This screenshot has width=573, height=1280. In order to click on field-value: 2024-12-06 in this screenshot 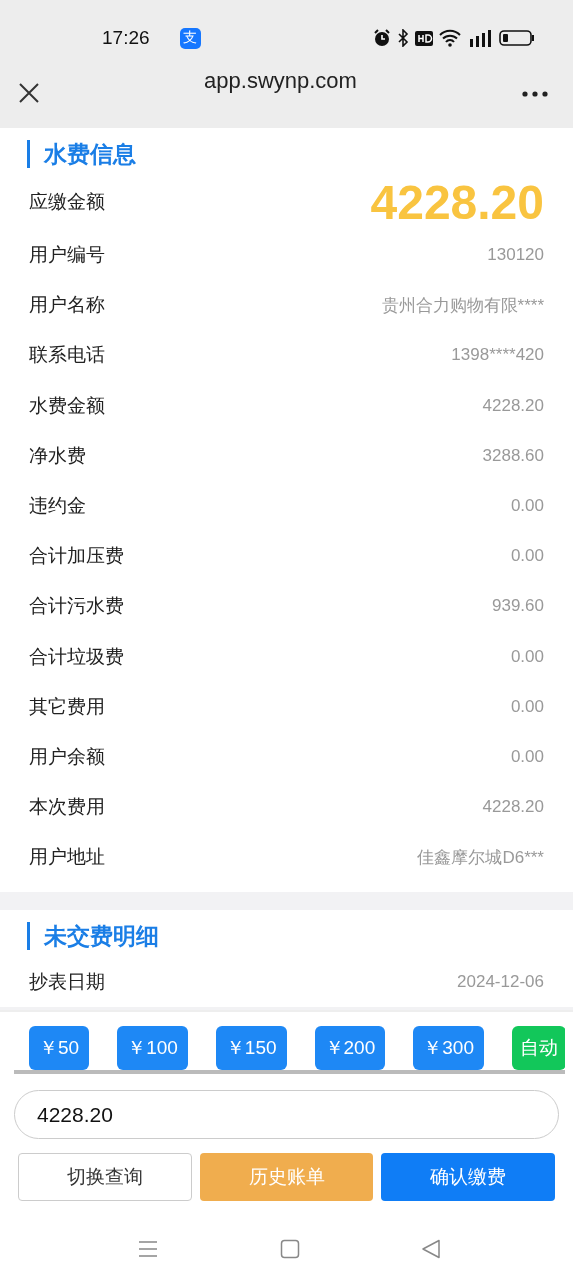, I will do `click(500, 981)`.